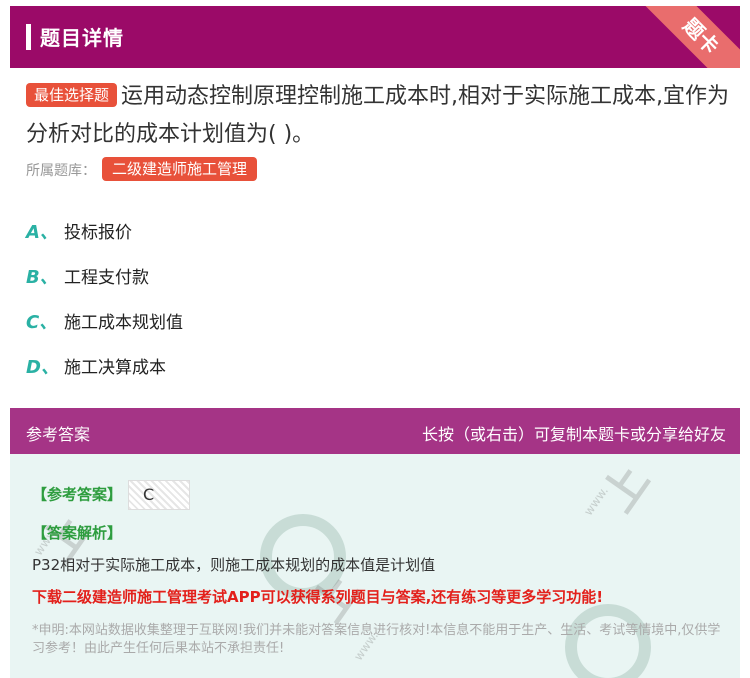 The image size is (750, 678). What do you see at coordinates (375, 431) in the screenshot?
I see `answer-section-bar: 参考答案 长按（或右击）可复制本题卡或分享给好友` at bounding box center [375, 431].